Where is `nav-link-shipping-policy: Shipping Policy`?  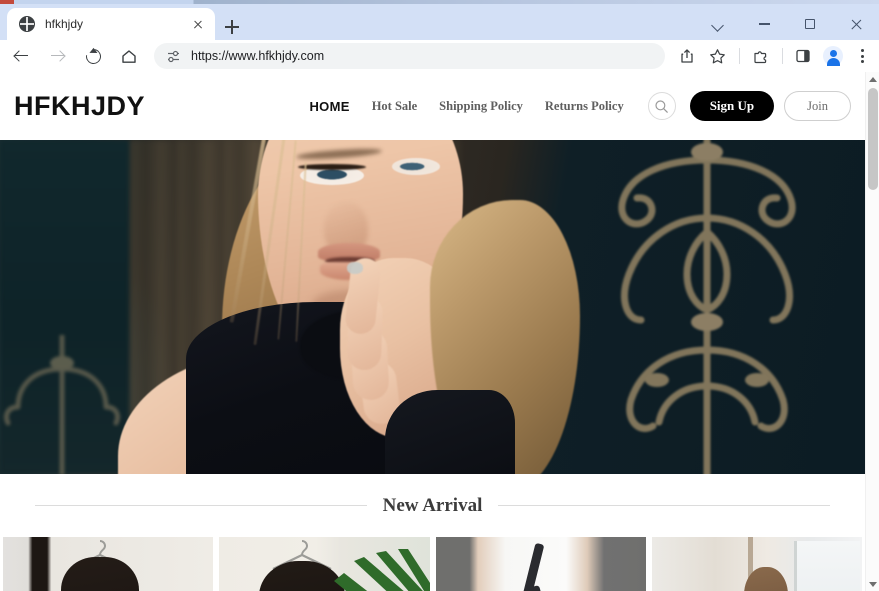 nav-link-shipping-policy: Shipping Policy is located at coordinates (481, 106).